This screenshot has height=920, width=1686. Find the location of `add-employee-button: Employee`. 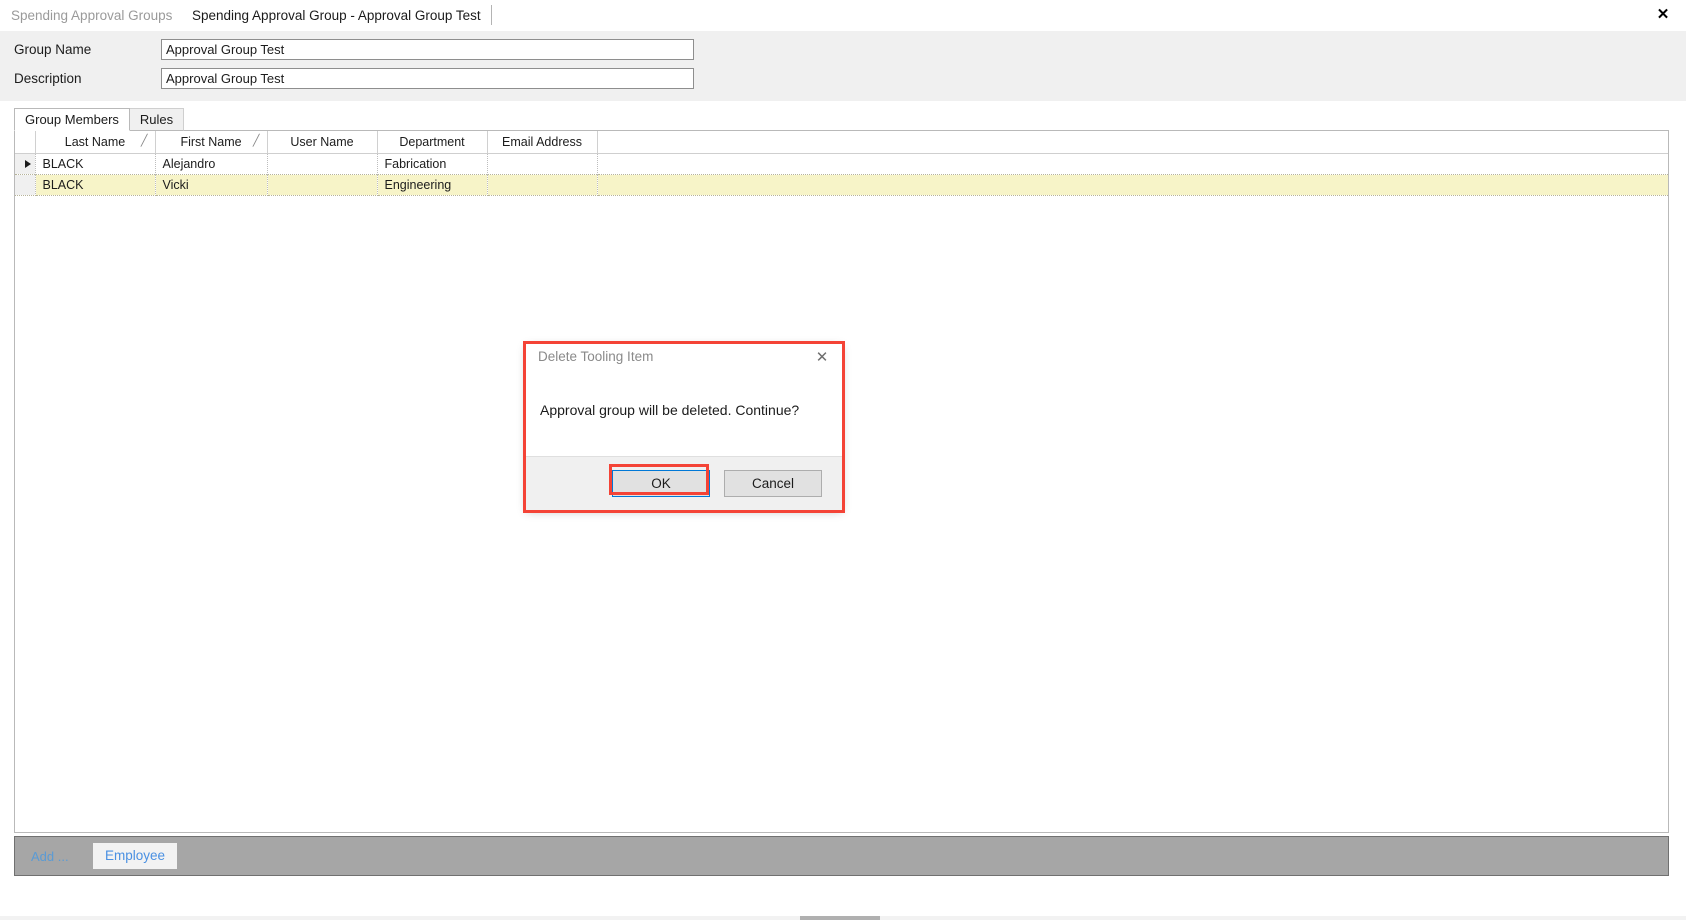

add-employee-button: Employee is located at coordinates (135, 856).